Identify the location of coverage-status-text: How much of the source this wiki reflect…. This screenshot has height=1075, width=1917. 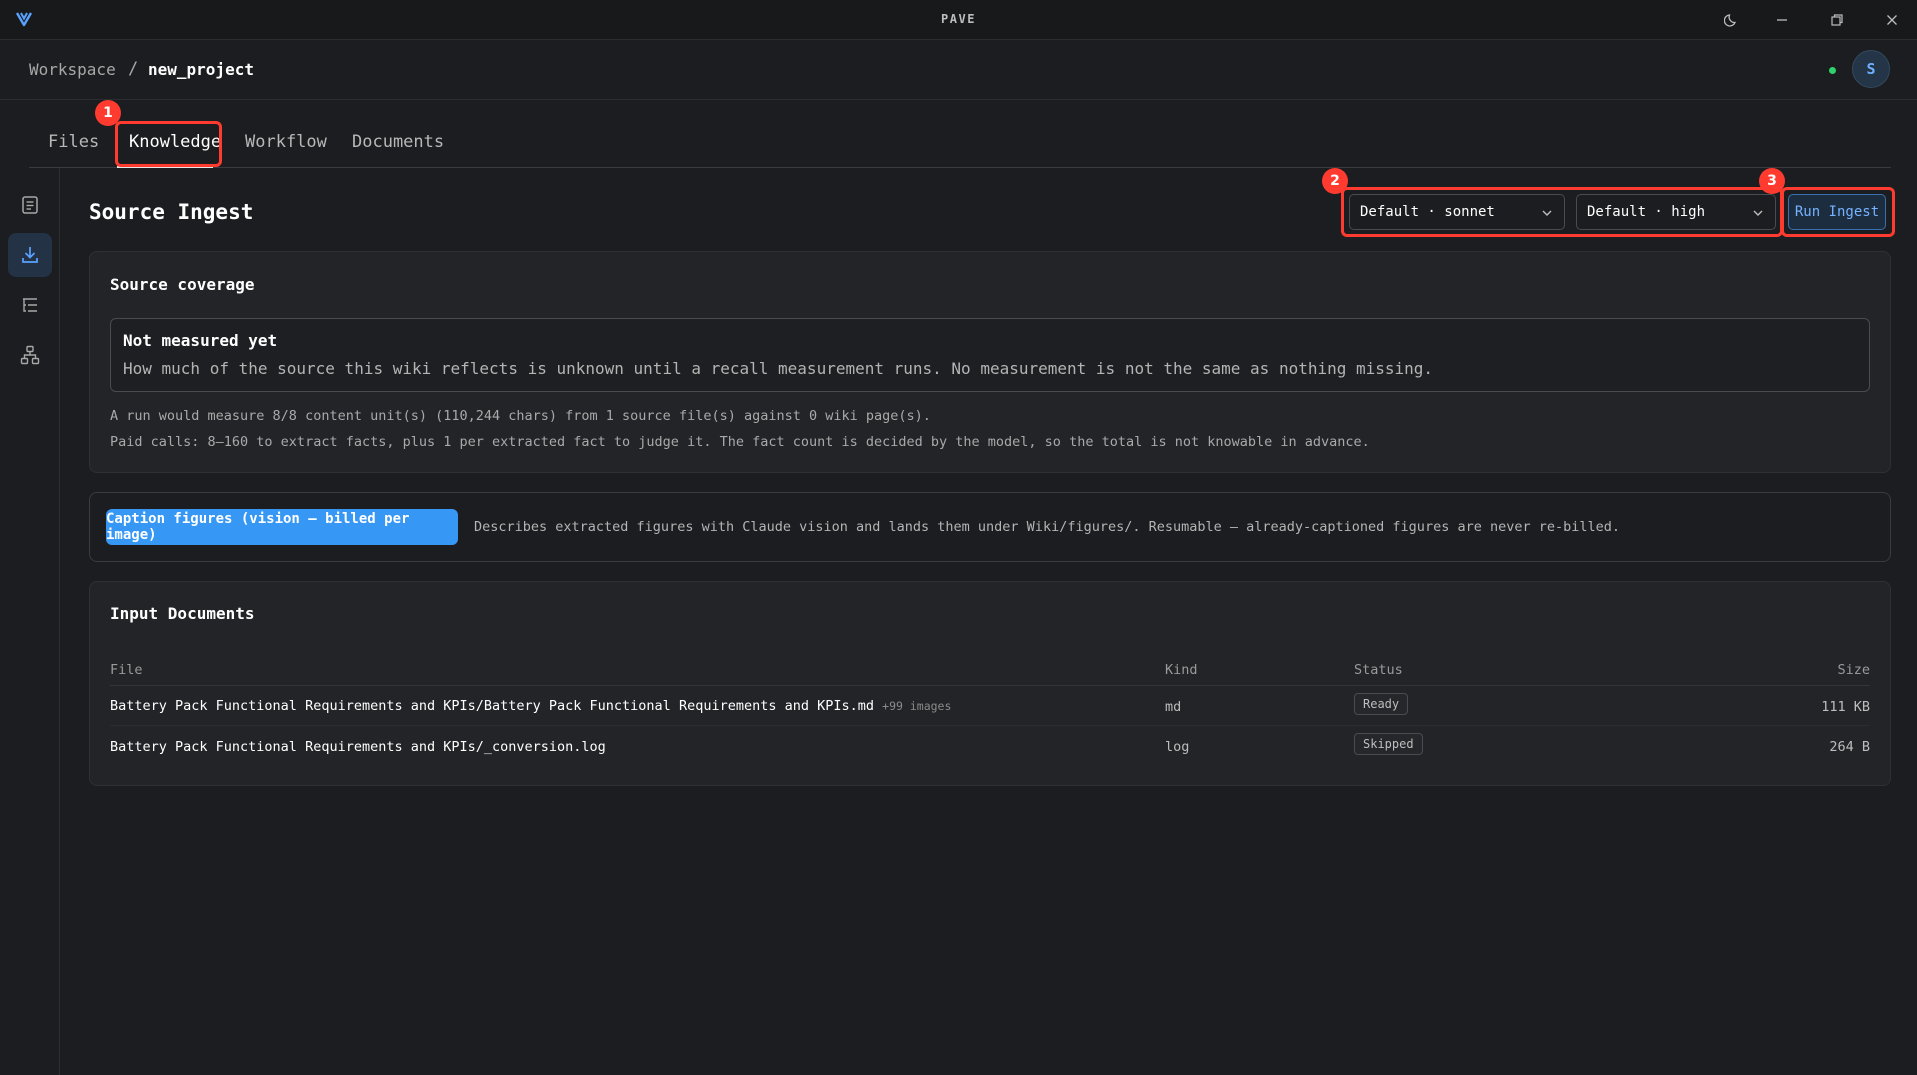
(778, 368).